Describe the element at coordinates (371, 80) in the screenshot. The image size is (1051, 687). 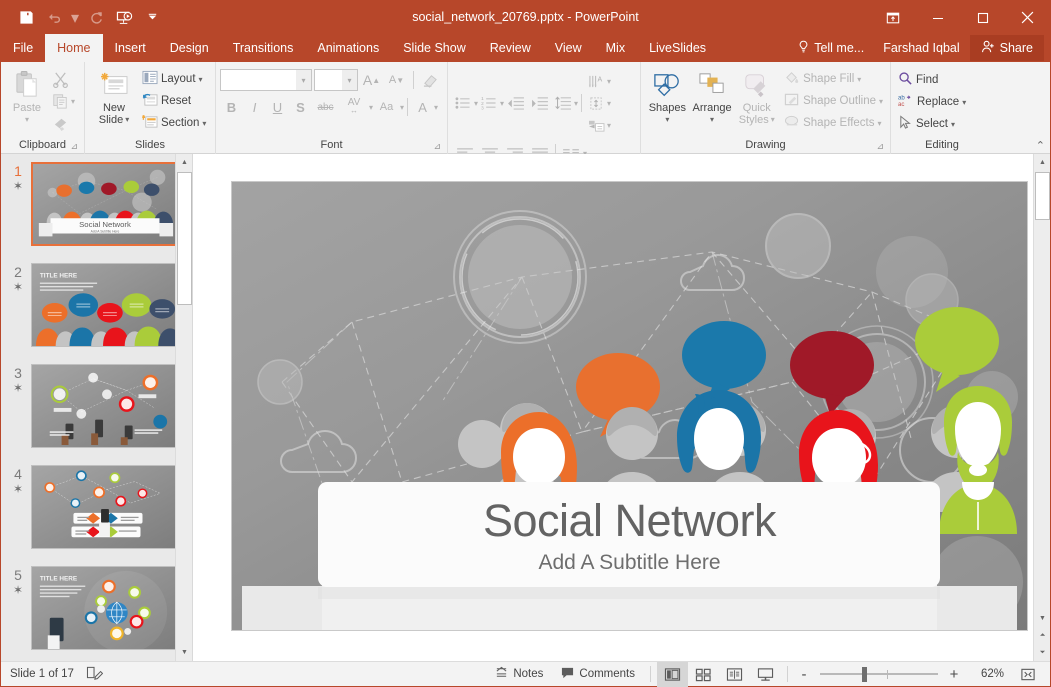
I see `increase-font-size-button: A ▲` at that location.